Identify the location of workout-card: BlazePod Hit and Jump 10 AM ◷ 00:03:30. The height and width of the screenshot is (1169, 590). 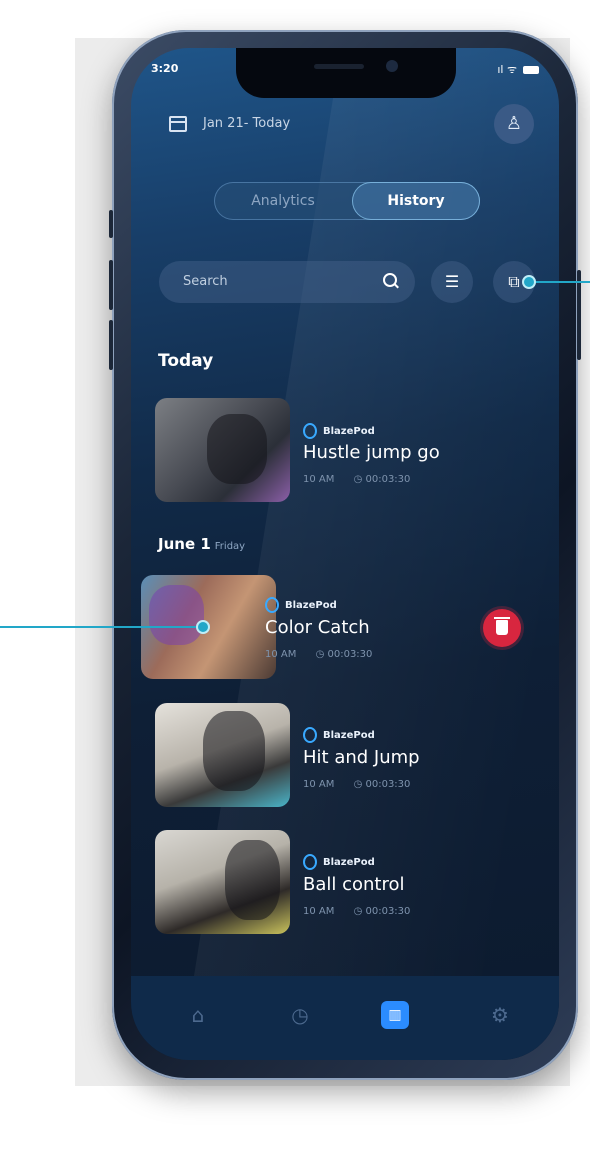
(345, 758).